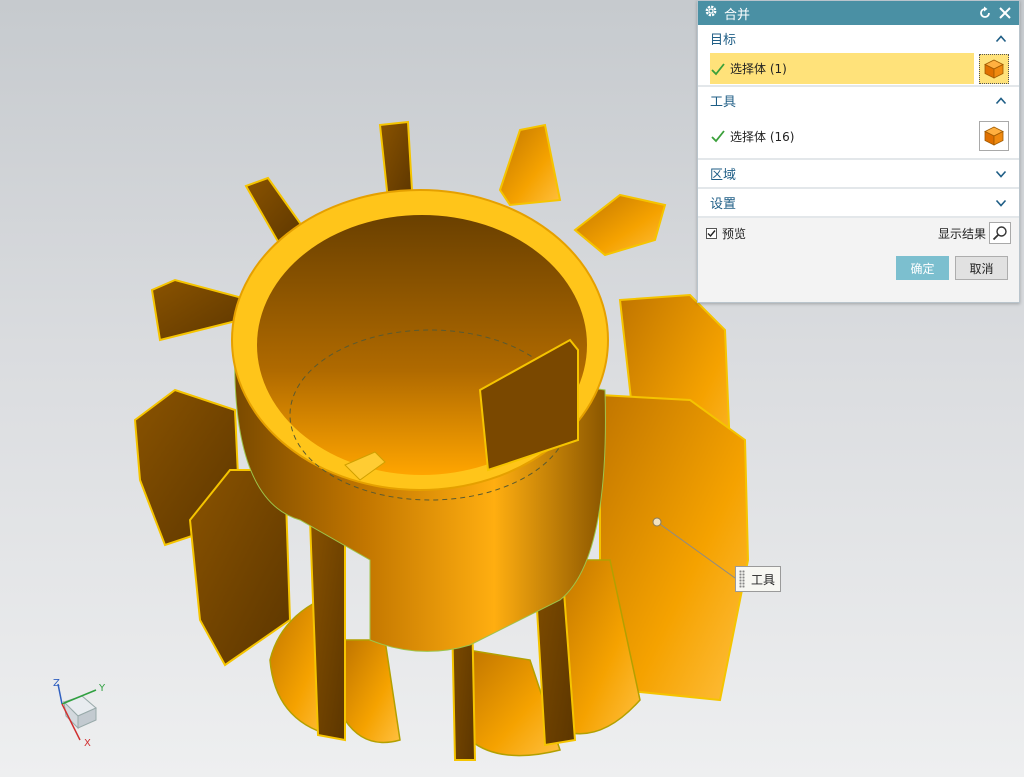  Describe the element at coordinates (763, 579) in the screenshot. I see `tool-tag-label: 工具` at that location.